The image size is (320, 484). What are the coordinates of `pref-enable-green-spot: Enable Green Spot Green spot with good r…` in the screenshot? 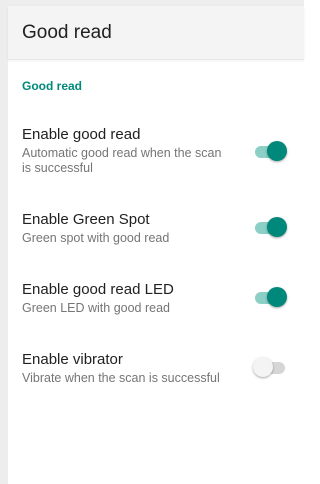 It's located at (163, 228).